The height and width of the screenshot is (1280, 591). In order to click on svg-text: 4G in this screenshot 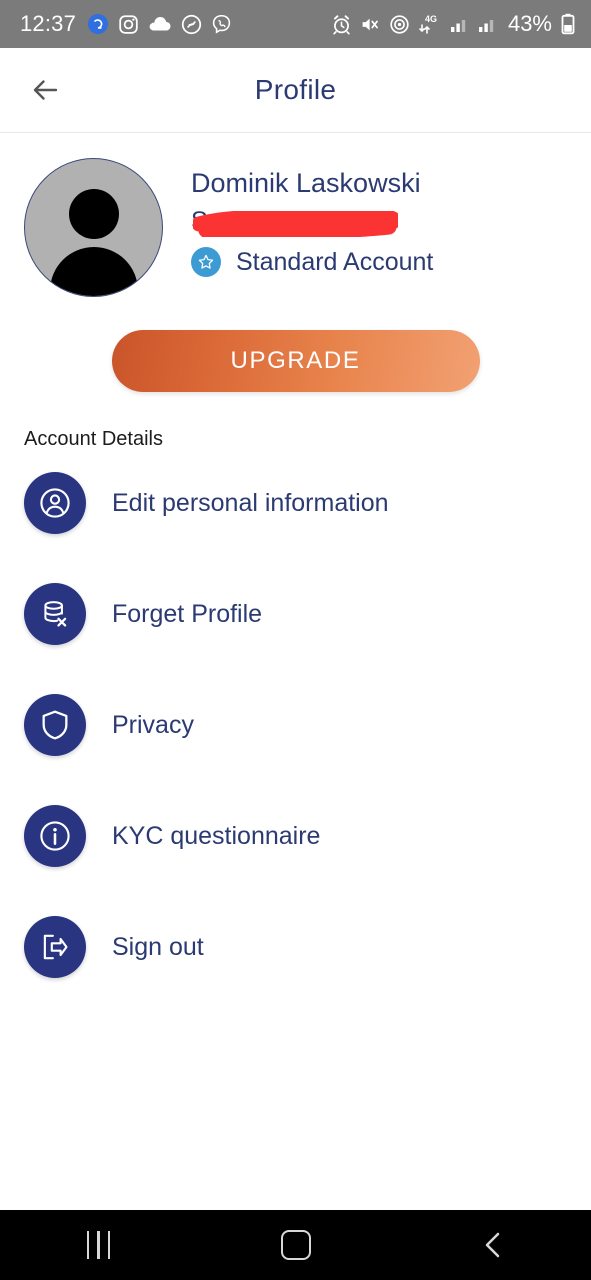, I will do `click(431, 19)`.